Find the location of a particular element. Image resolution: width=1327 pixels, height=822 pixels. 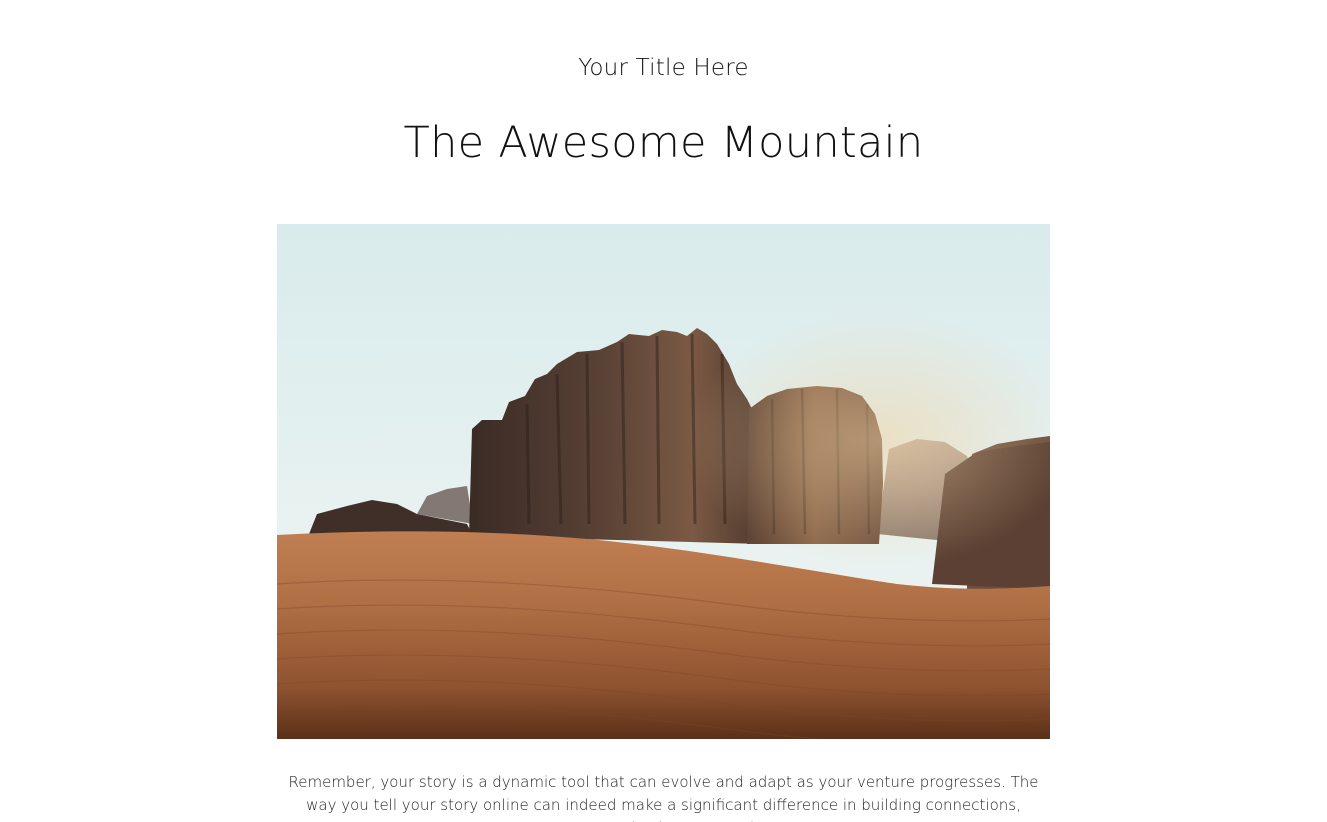

post-title: The Awesome Mountain is located at coordinates (663, 143).